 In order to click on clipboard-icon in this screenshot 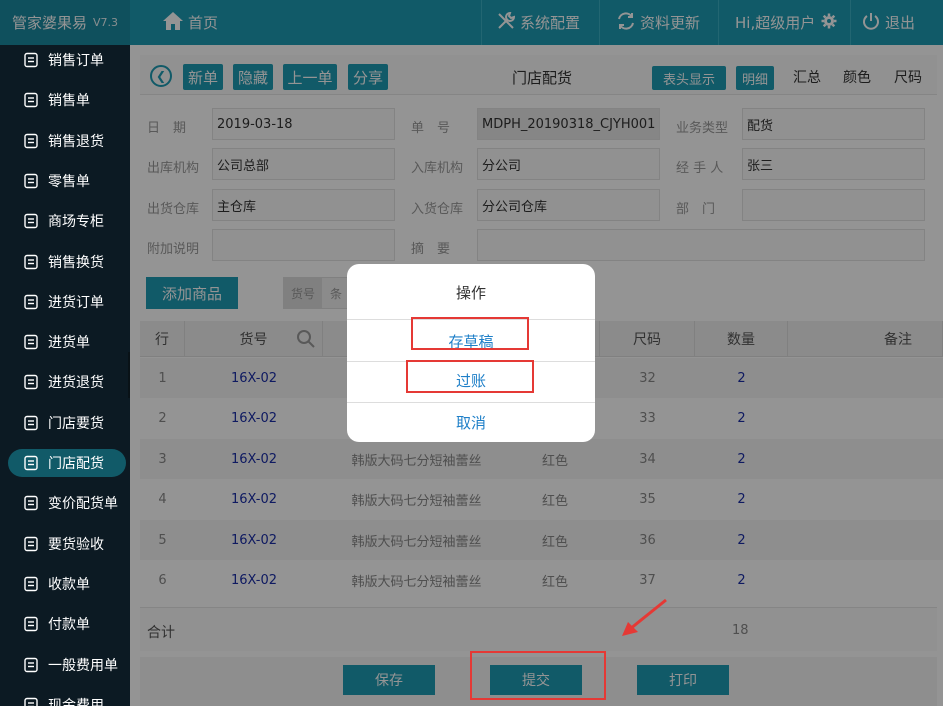, I will do `click(31, 60)`.